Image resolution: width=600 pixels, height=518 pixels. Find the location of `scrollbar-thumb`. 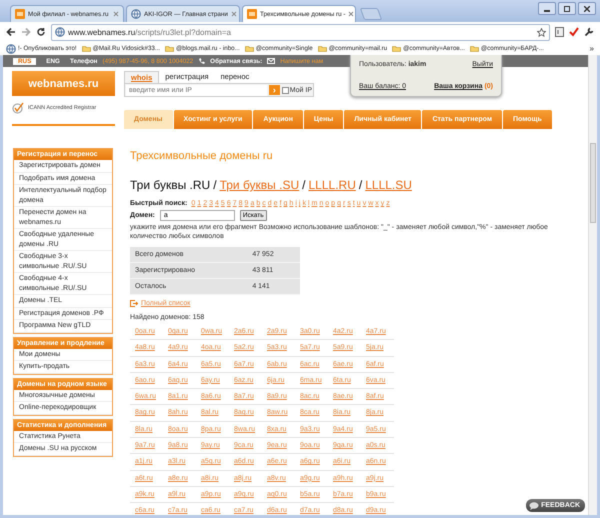

scrollbar-thumb is located at coordinates (593, 183).